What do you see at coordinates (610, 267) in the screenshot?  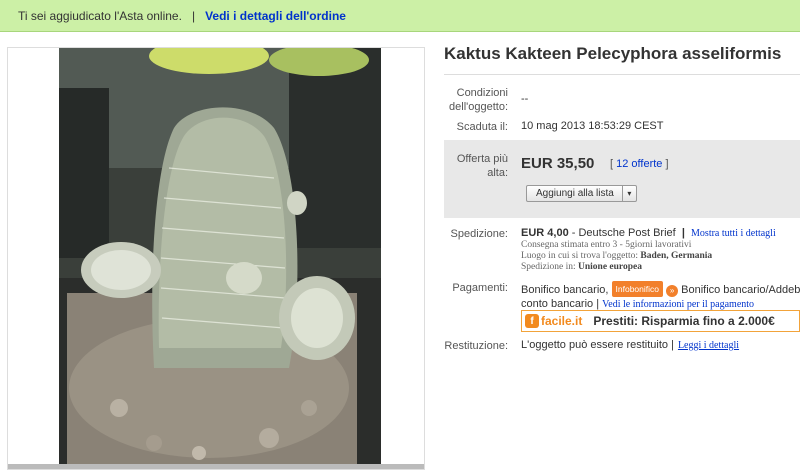 I see `ships-to-value: Unione europea` at bounding box center [610, 267].